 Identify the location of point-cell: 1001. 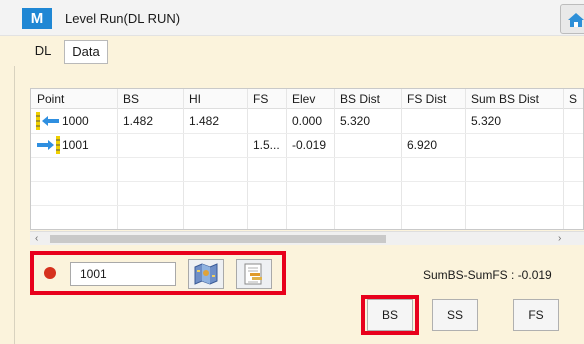
(75, 145).